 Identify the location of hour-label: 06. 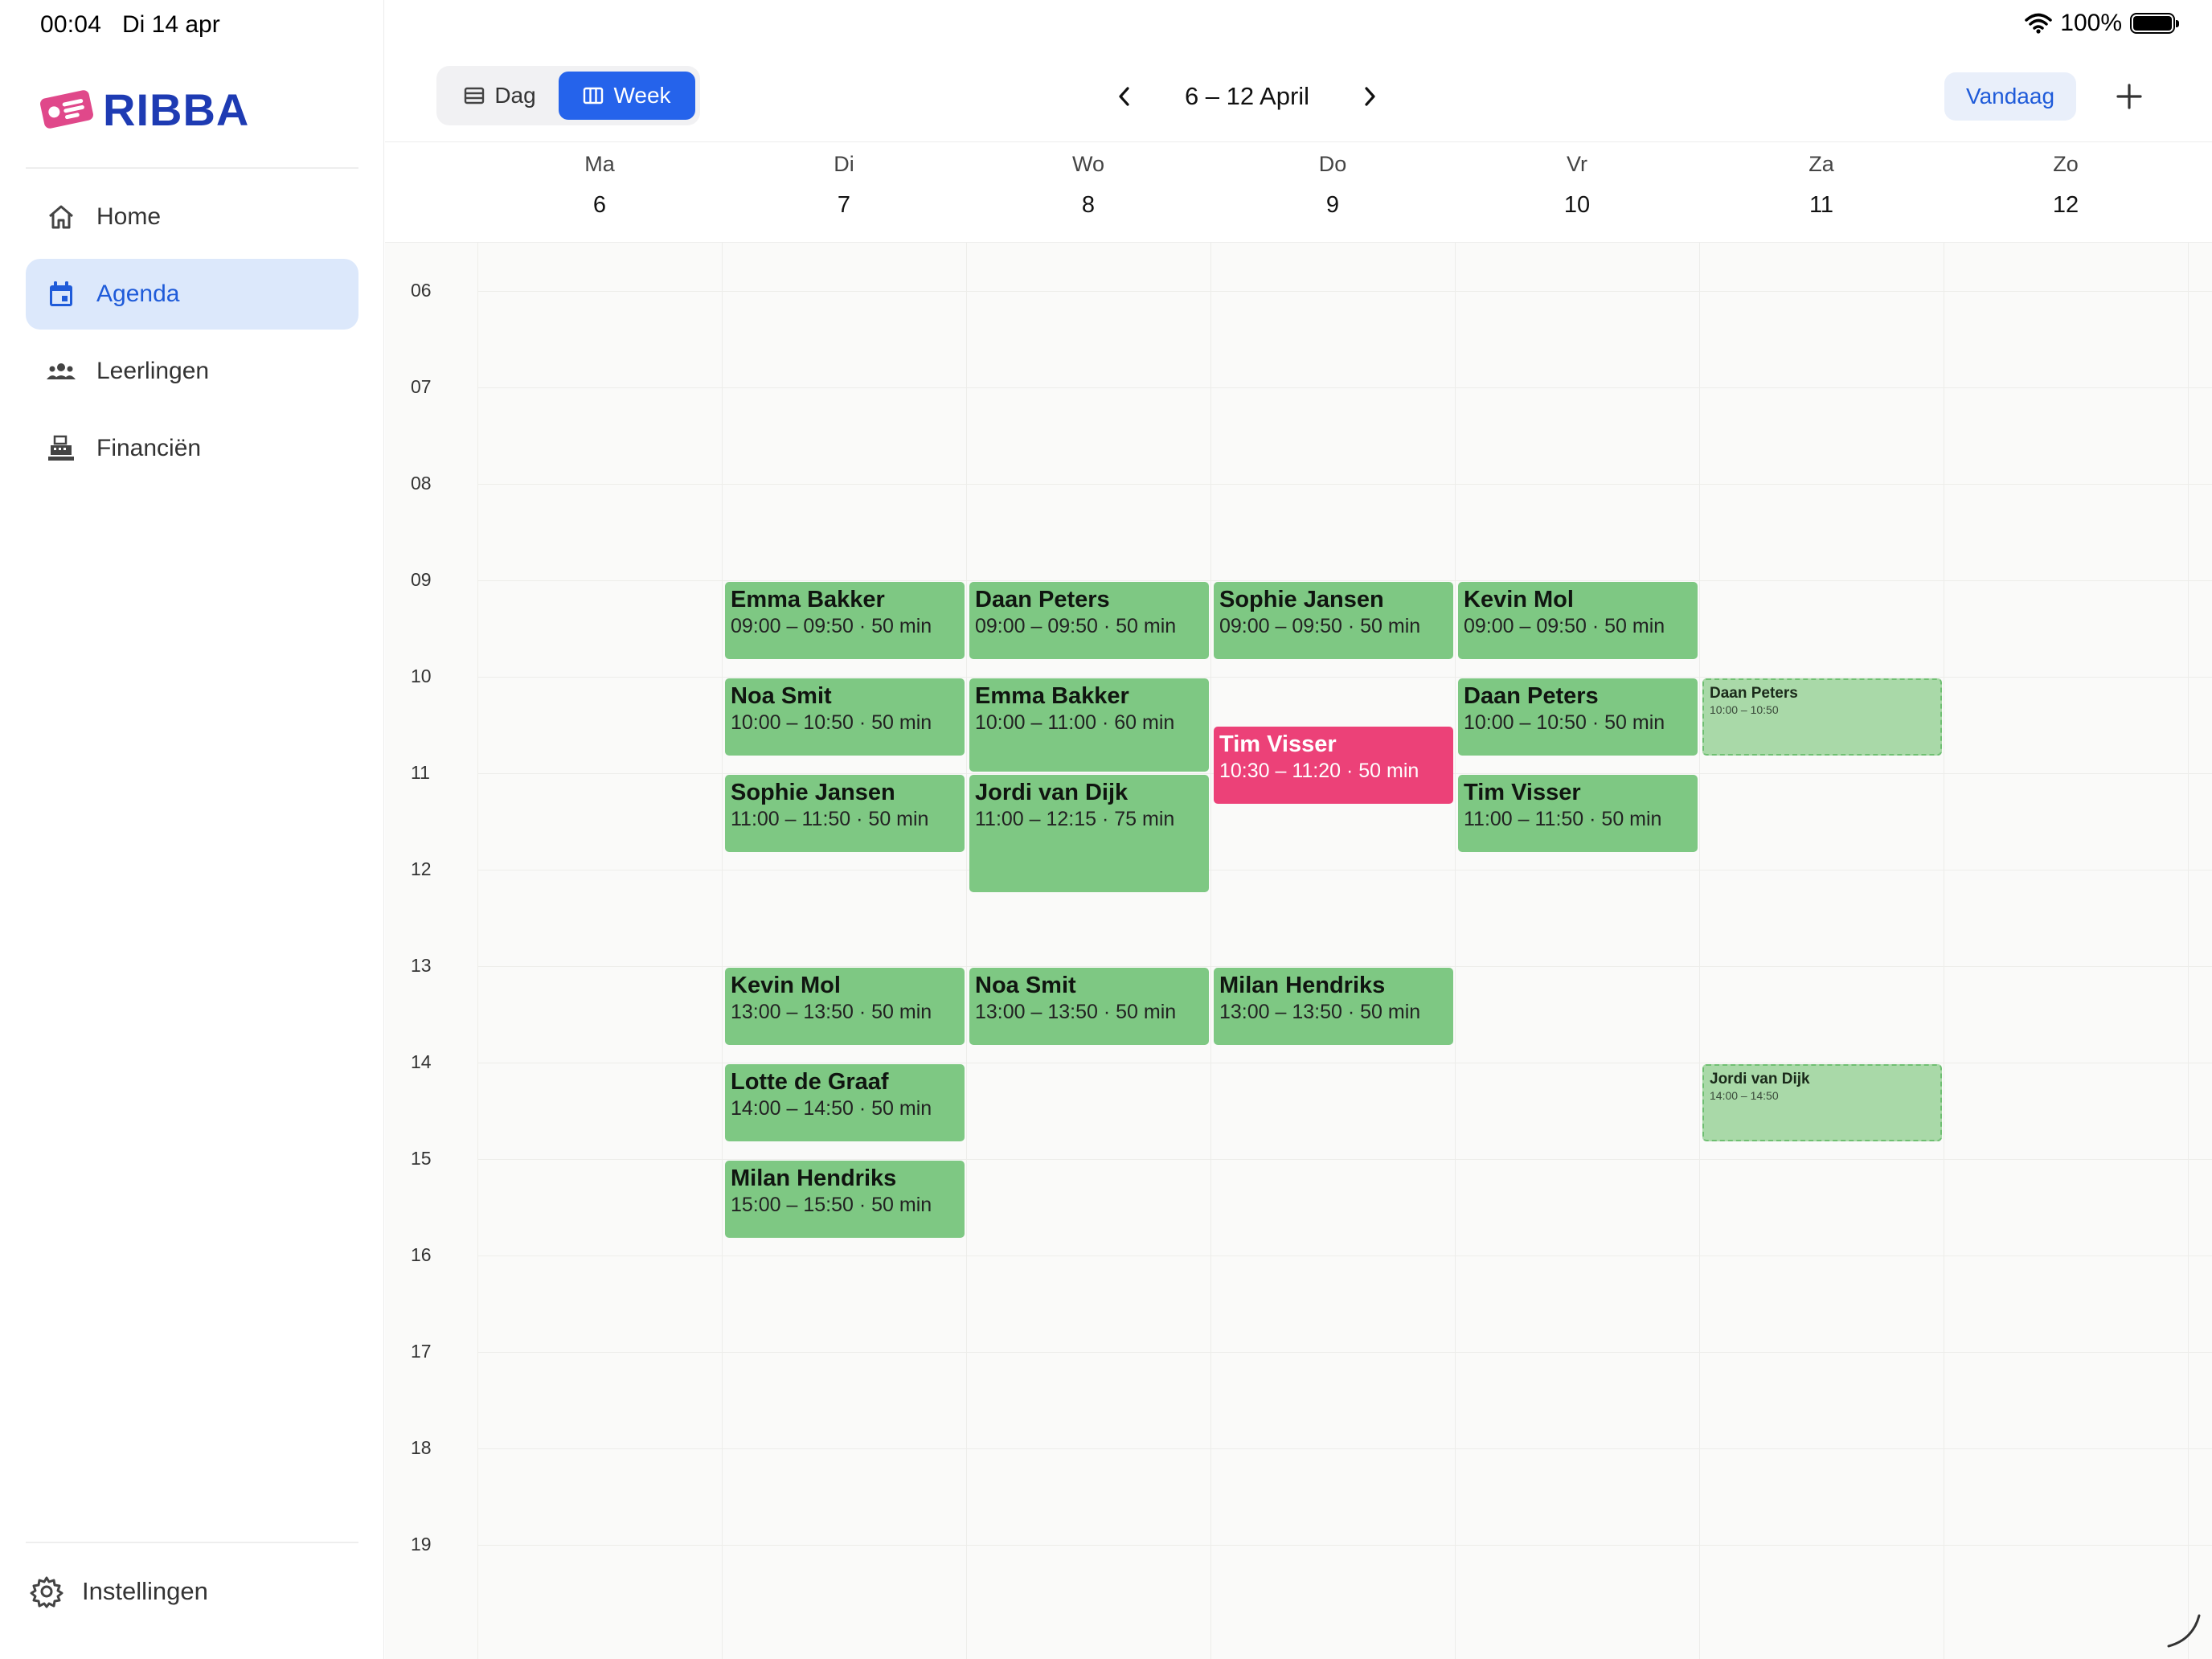
(421, 290).